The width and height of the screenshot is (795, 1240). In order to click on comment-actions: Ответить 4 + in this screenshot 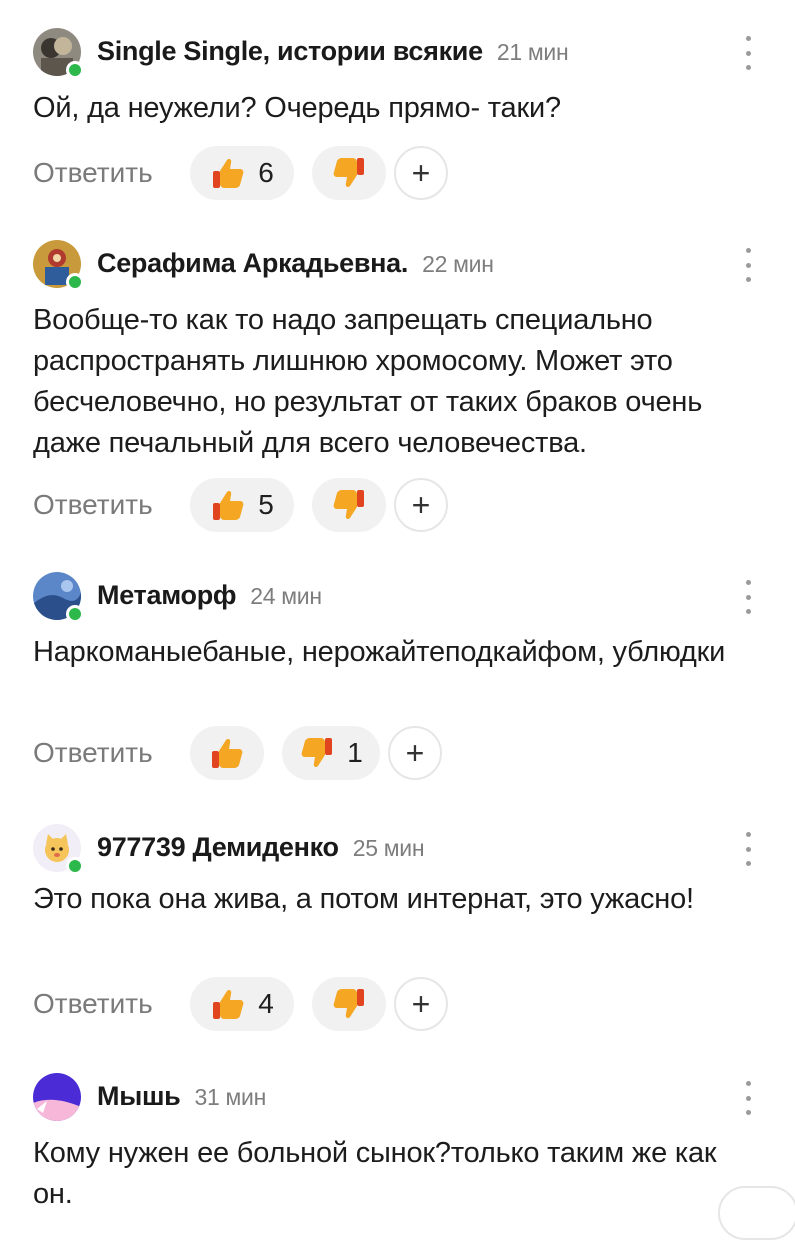, I will do `click(403, 1004)`.